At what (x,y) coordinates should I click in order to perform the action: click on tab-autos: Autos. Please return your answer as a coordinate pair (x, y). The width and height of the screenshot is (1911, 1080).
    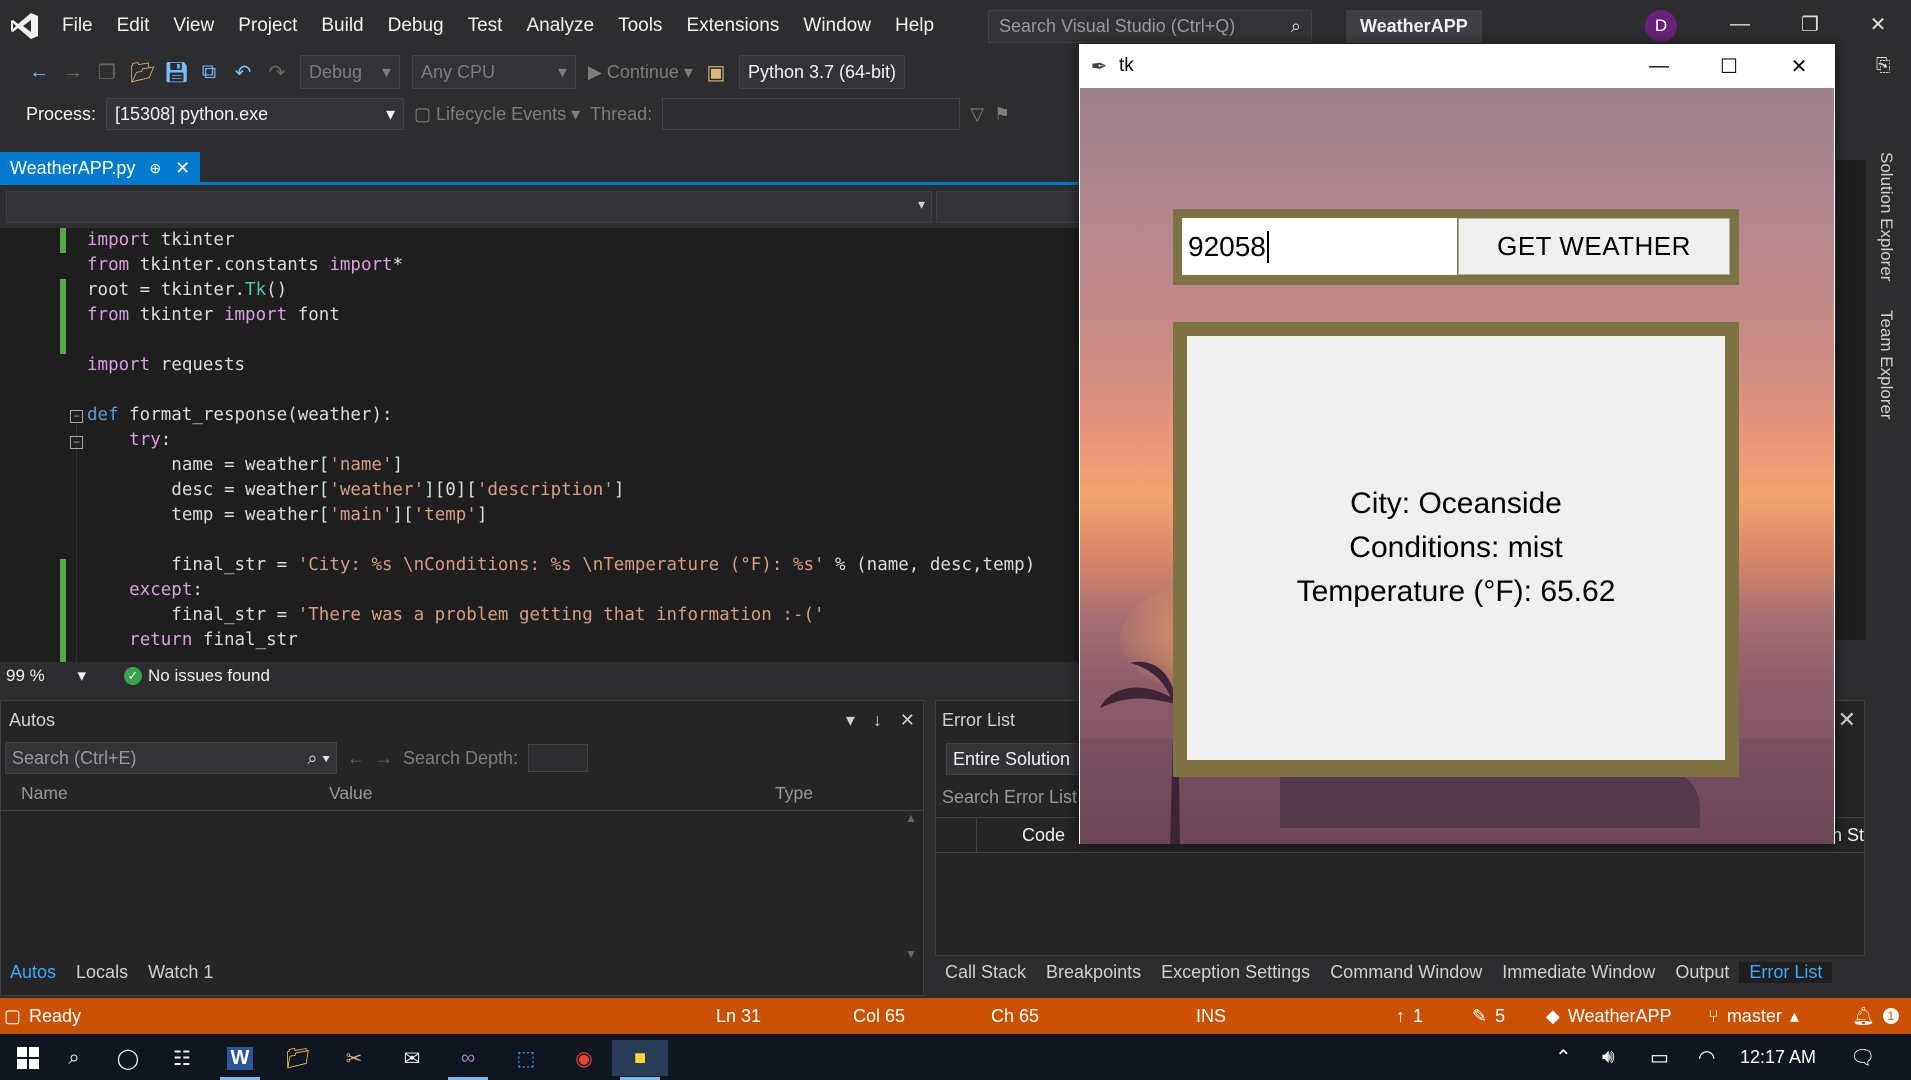
    Looking at the image, I should click on (33, 972).